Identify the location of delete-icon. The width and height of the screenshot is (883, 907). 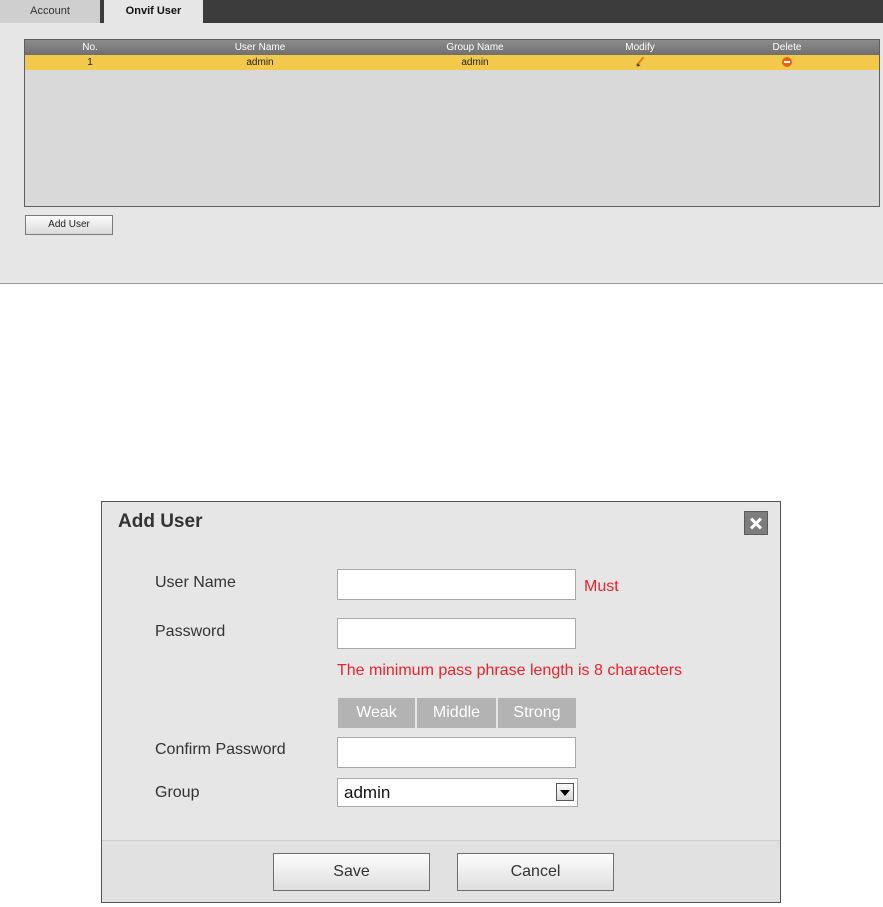
(787, 62).